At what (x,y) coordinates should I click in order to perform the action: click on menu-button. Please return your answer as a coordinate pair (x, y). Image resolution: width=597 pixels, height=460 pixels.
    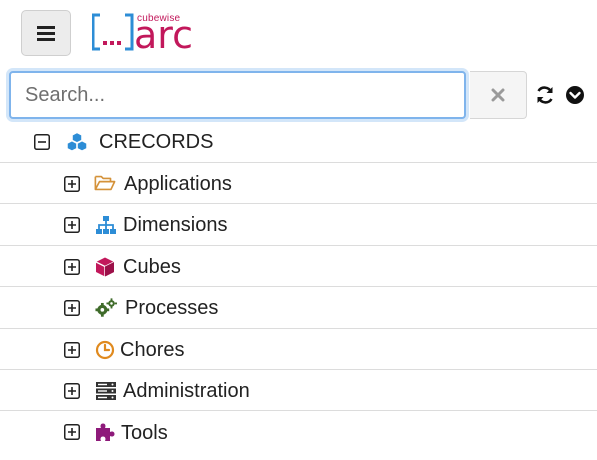
    Looking at the image, I should click on (46, 33).